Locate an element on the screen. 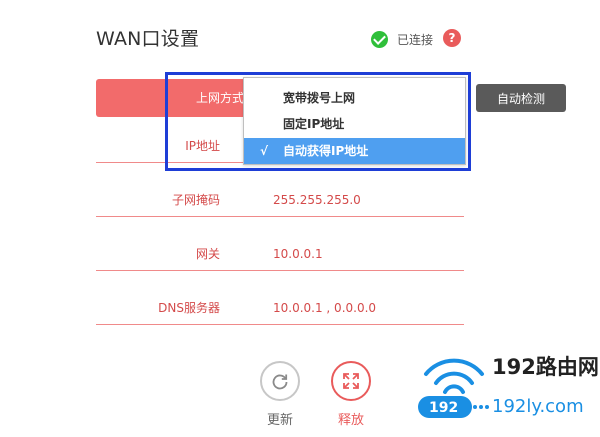  refresh-label: 更新 is located at coordinates (279, 420).